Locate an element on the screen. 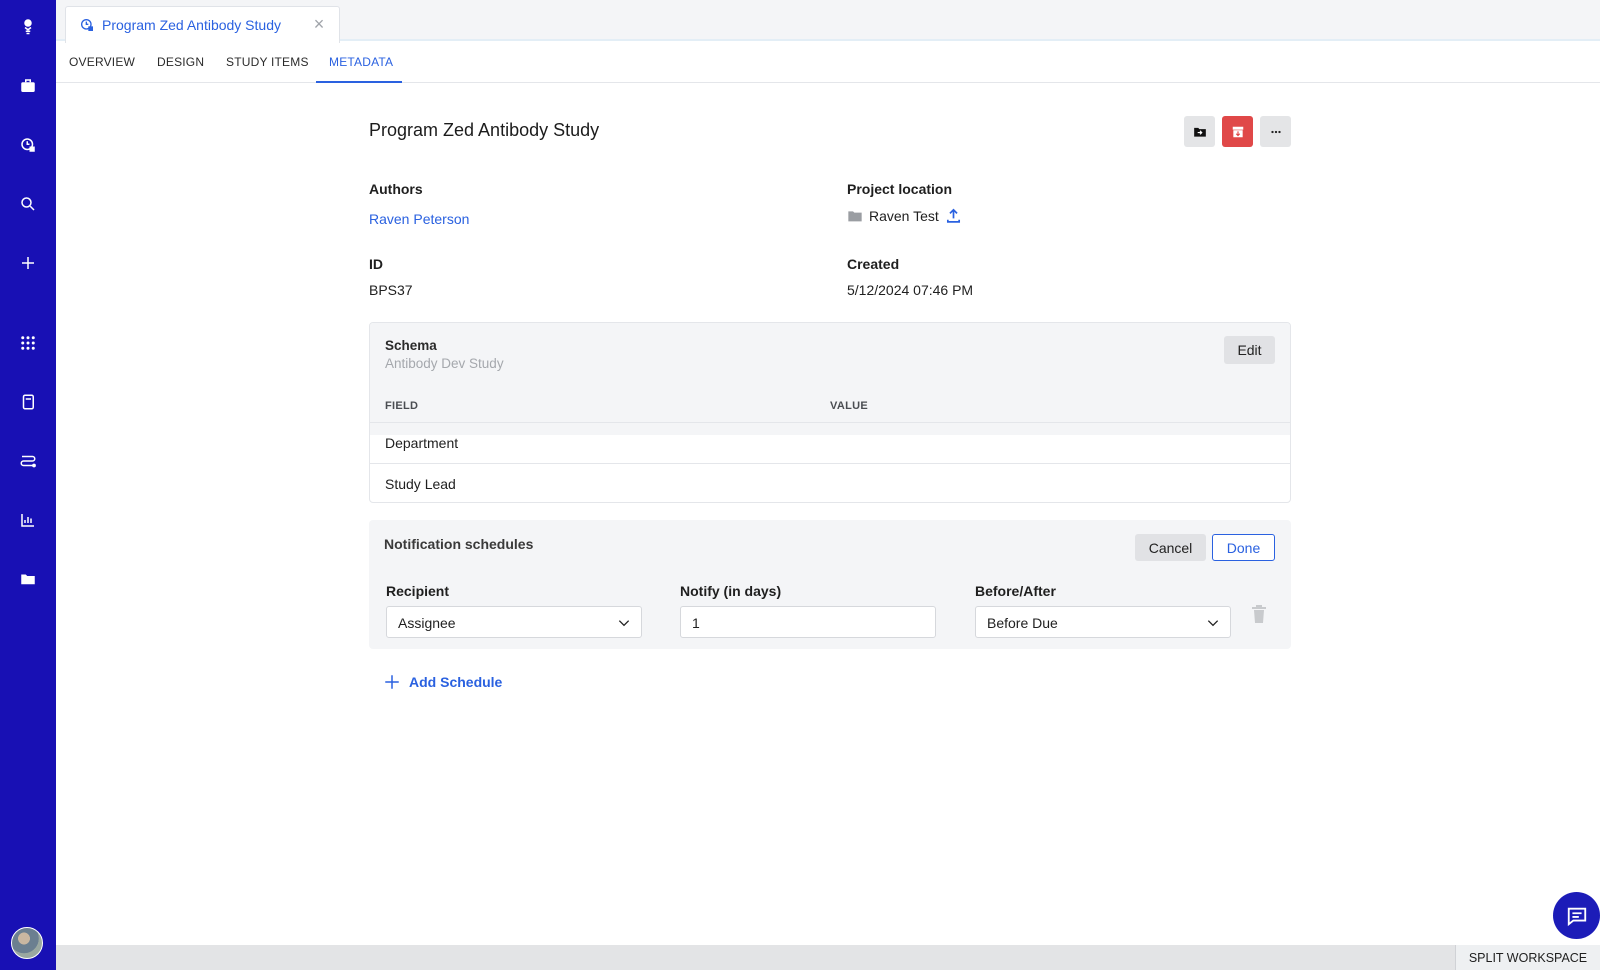  done-button: Done is located at coordinates (1243, 547).